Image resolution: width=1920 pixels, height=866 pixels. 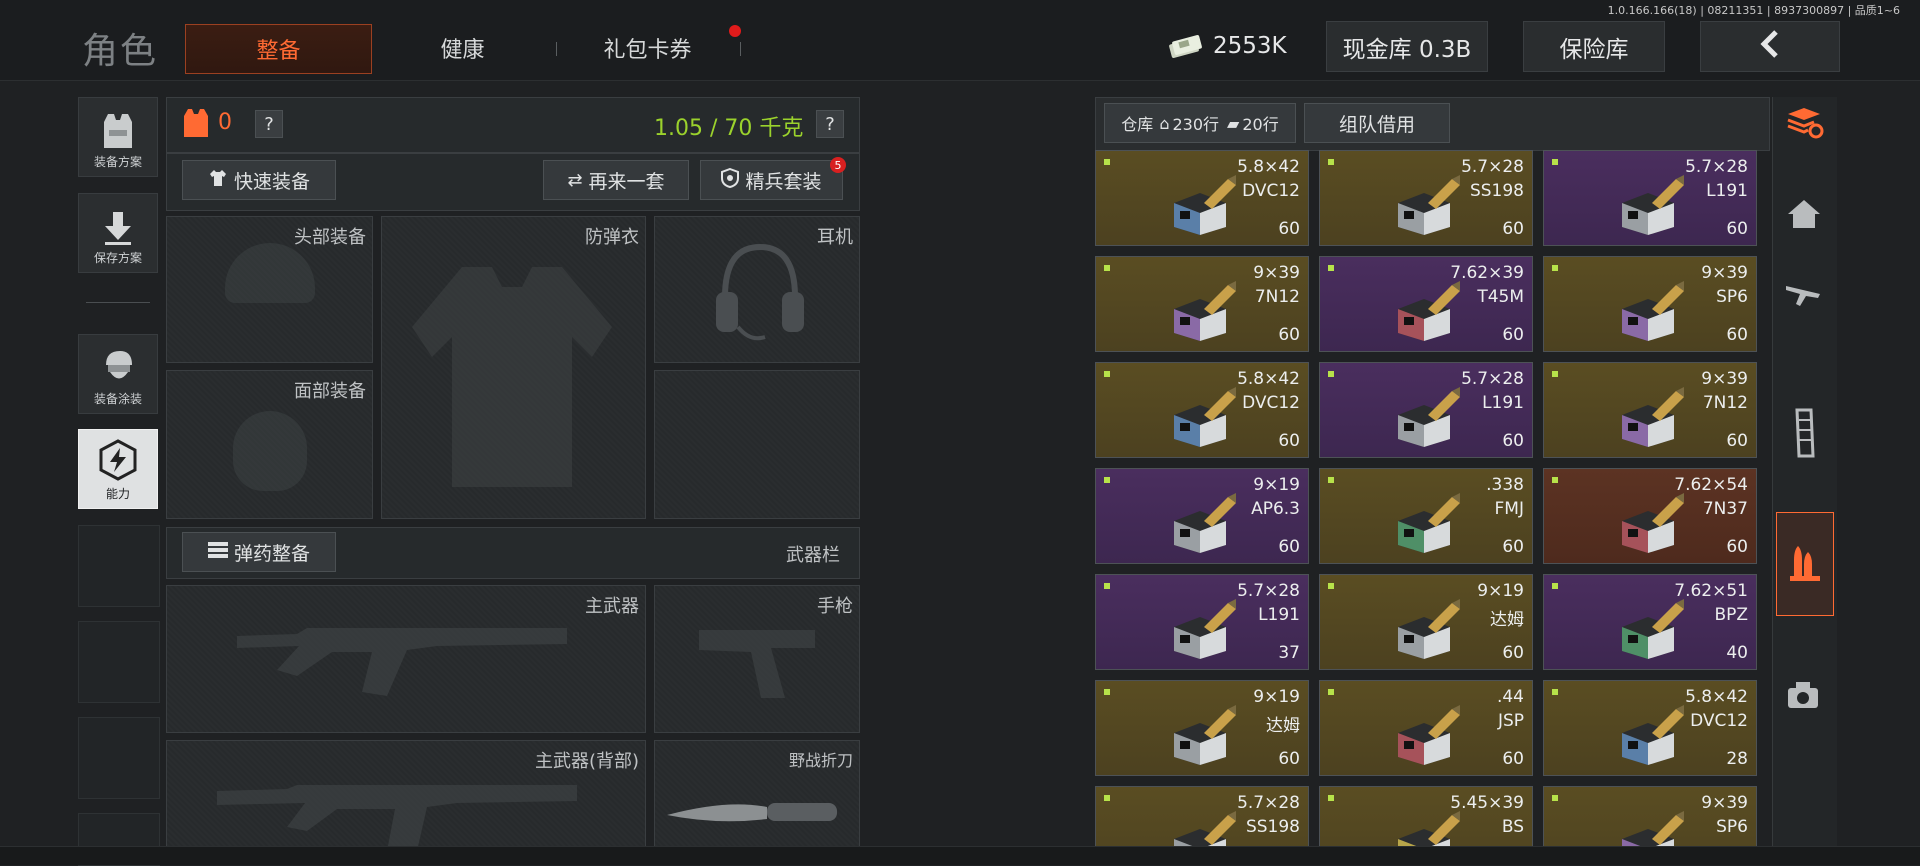 What do you see at coordinates (1260, 124) in the screenshot?
I see `warehouse-ammo-rows: 20行` at bounding box center [1260, 124].